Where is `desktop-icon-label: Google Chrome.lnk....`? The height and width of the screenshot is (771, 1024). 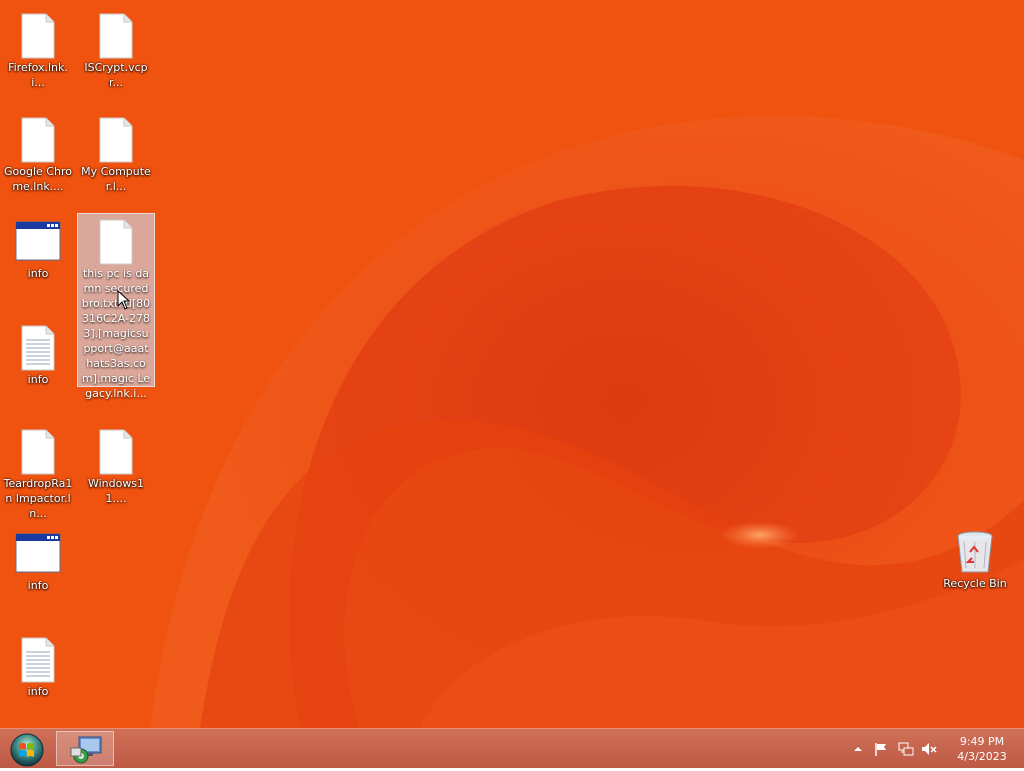
desktop-icon-label: Google Chrome.lnk.... is located at coordinates (38, 179).